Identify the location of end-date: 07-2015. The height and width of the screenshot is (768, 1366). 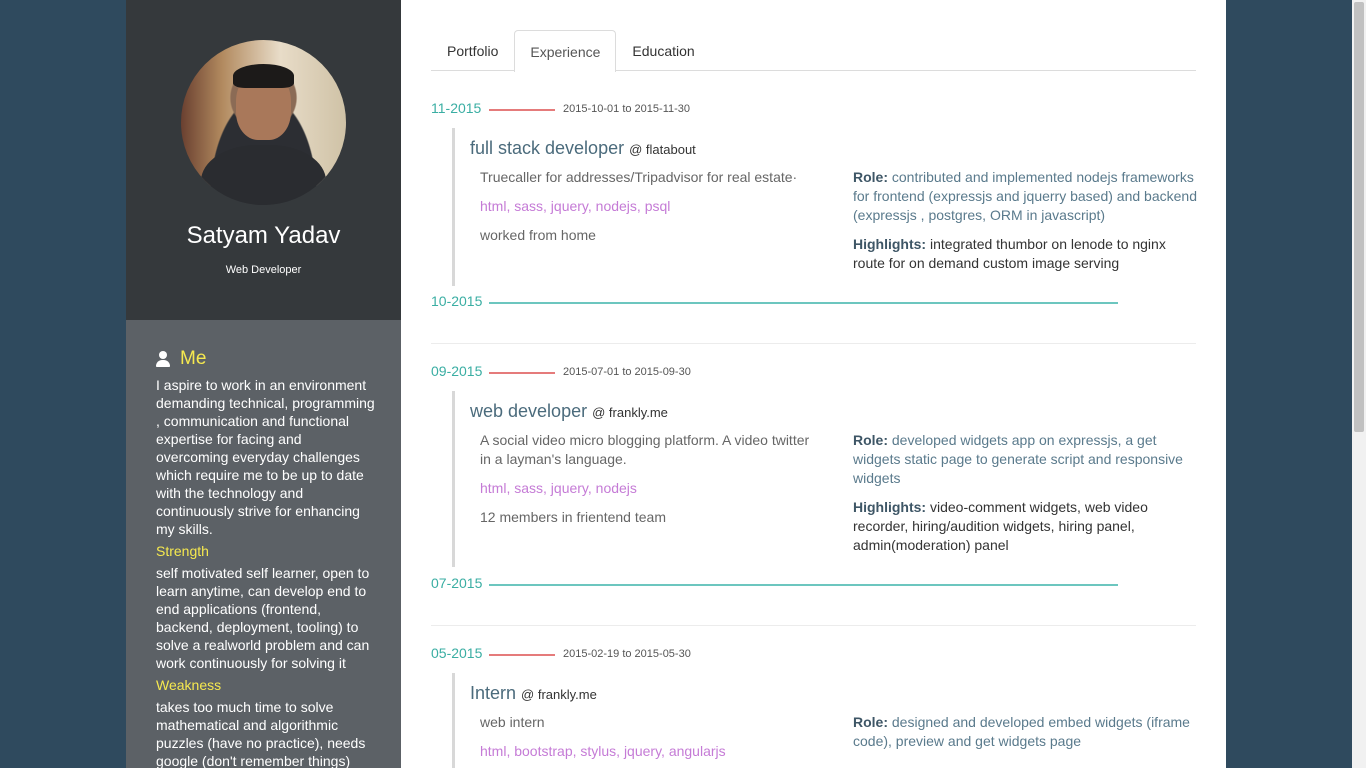
(457, 583).